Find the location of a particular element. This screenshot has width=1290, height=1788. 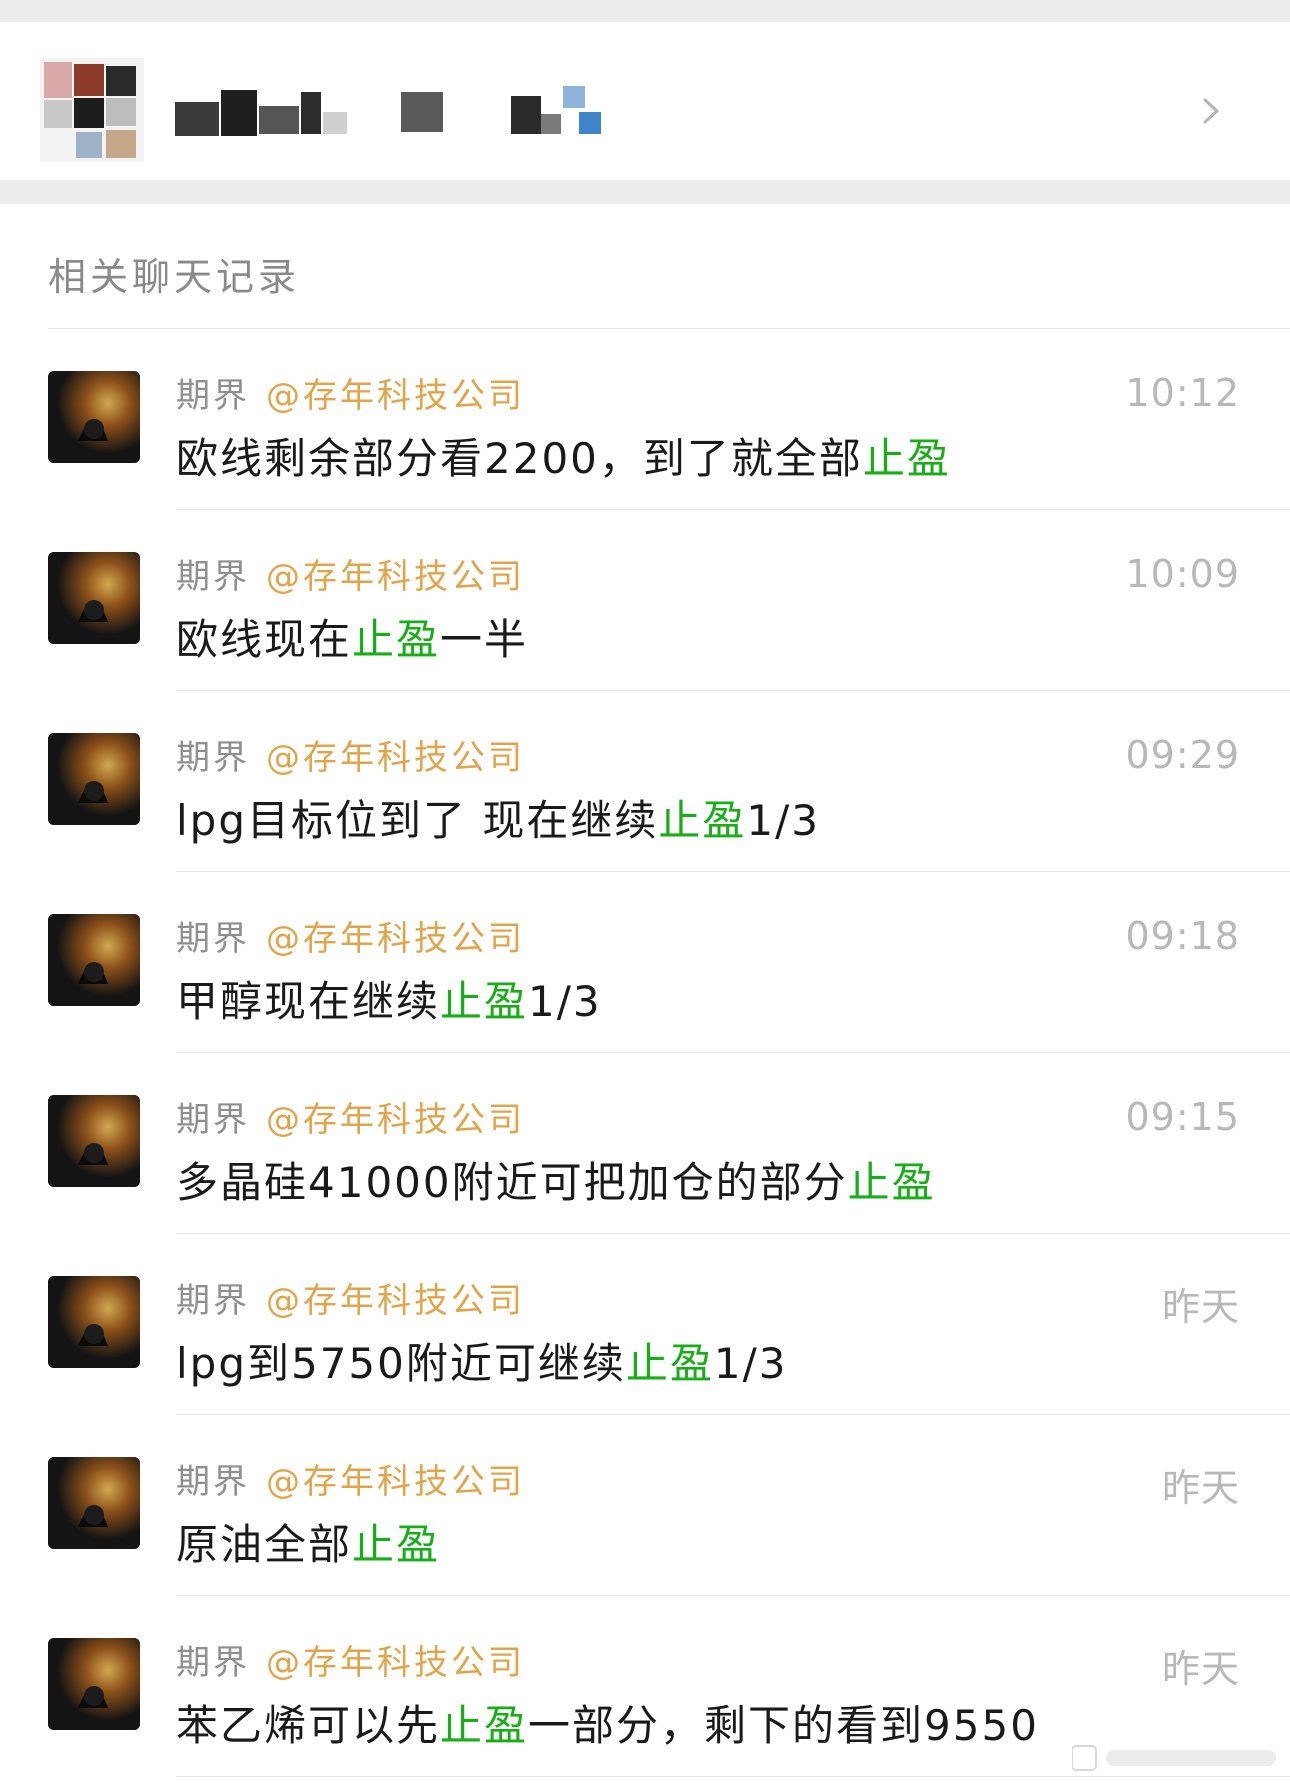

message-text: lpg到5750附近可继续止盈1/3 is located at coordinates (482, 1364).